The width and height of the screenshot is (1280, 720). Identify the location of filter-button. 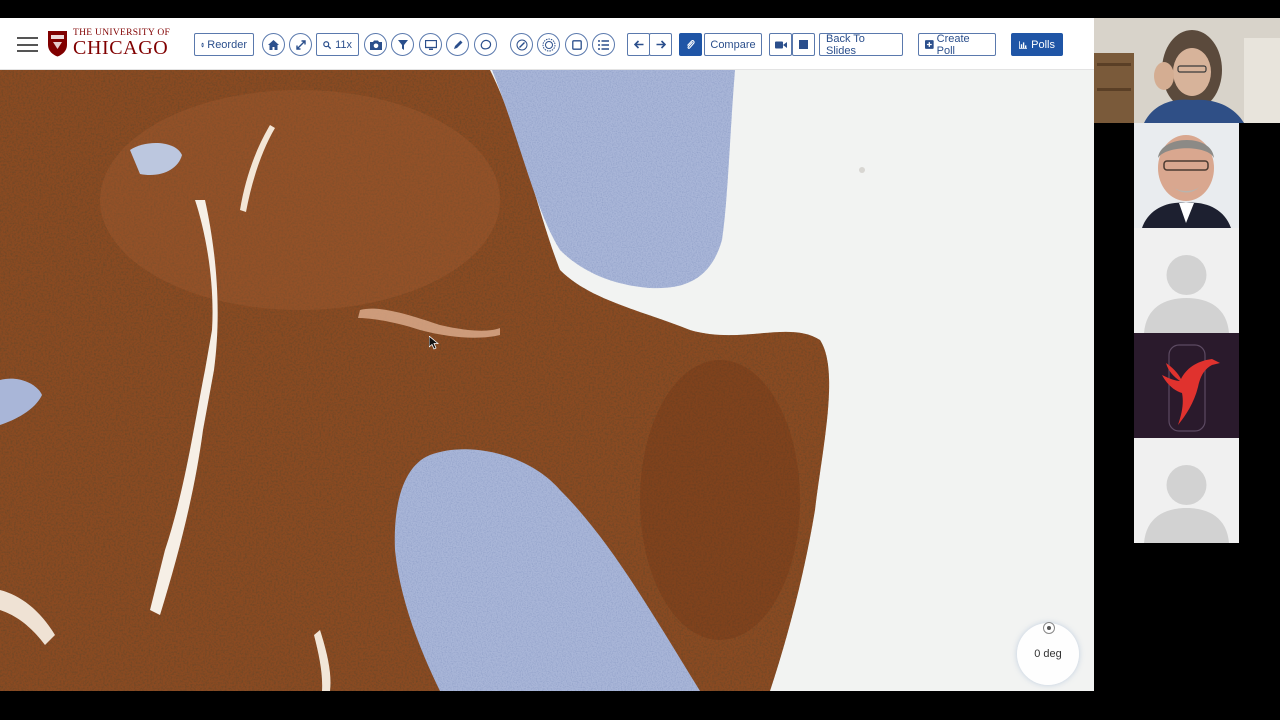
(402, 44).